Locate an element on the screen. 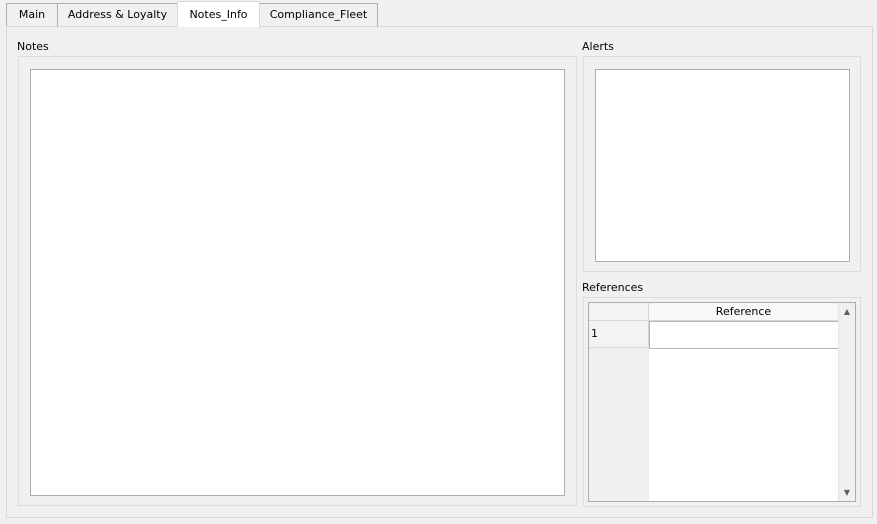 The width and height of the screenshot is (877, 524). alerts-textbox is located at coordinates (722, 165).